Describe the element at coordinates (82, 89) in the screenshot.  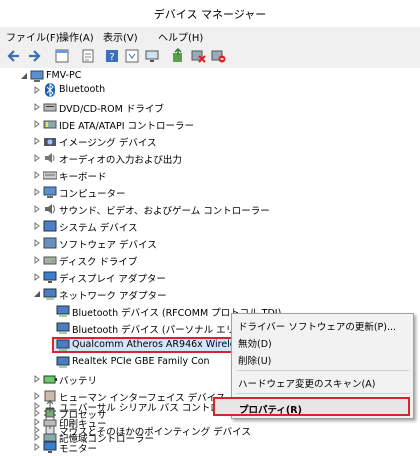
I see `tree-item-label: Bluetooth` at that location.